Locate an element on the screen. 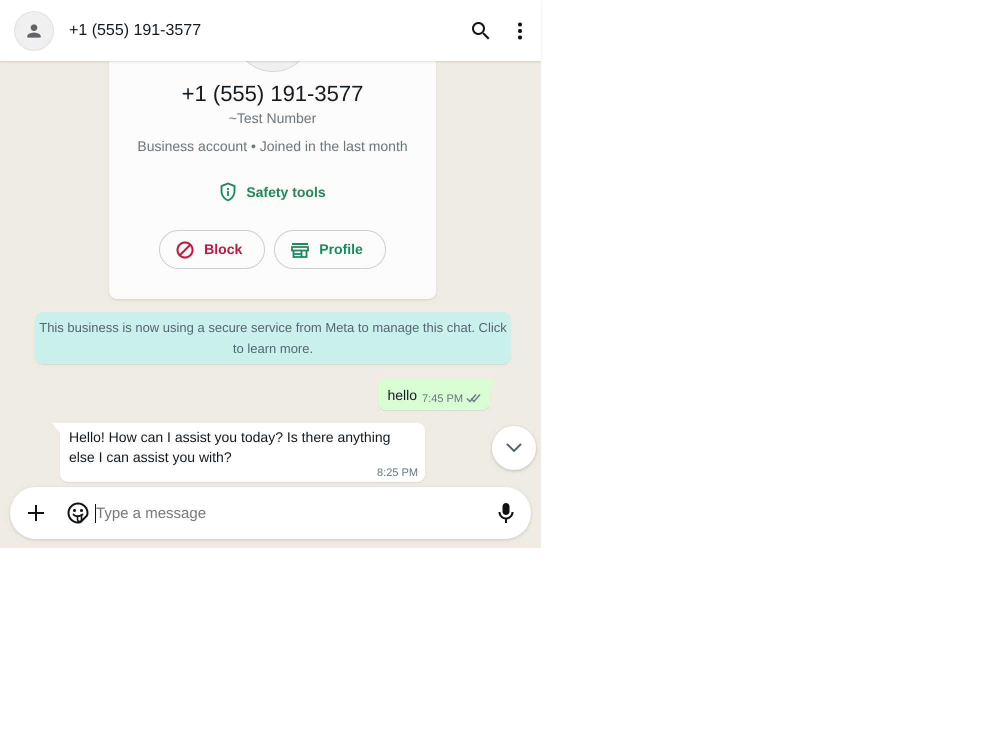  account-details: Business account • Joined in the last month is located at coordinates (272, 146).